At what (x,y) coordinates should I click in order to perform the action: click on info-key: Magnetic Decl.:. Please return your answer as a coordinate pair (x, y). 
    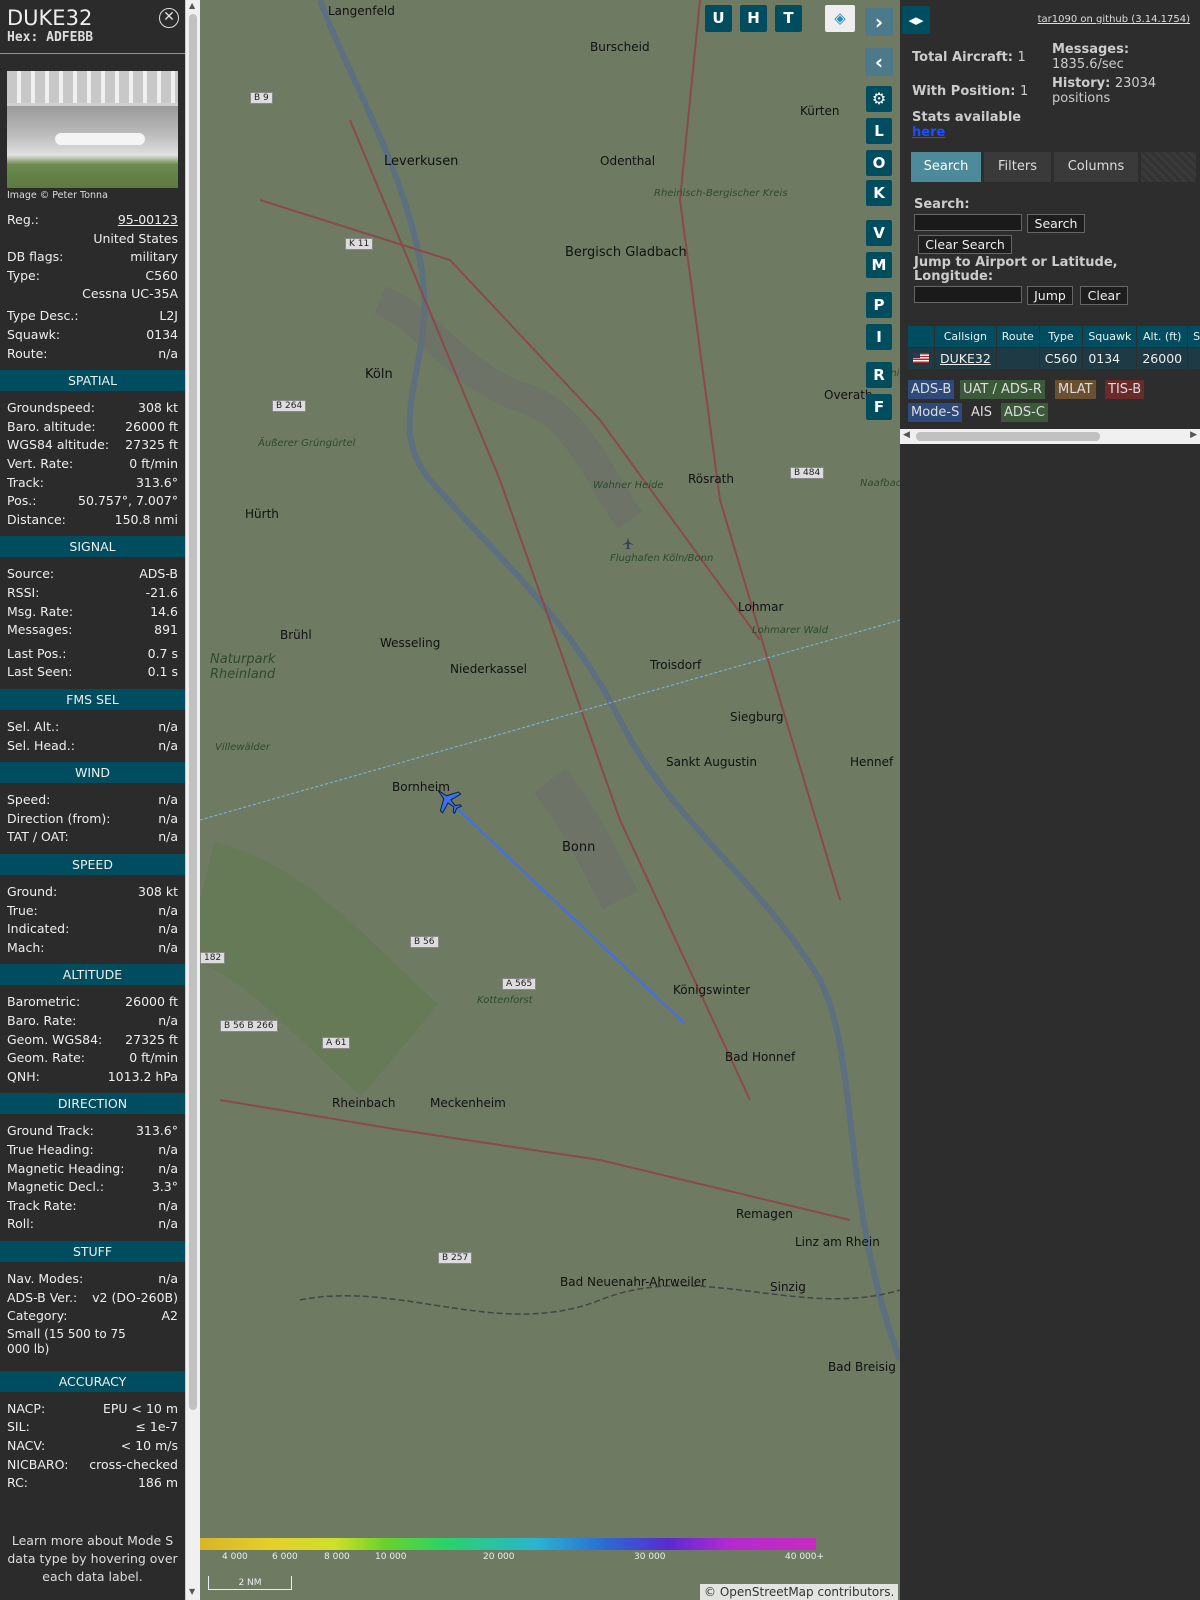
    Looking at the image, I should click on (56, 1187).